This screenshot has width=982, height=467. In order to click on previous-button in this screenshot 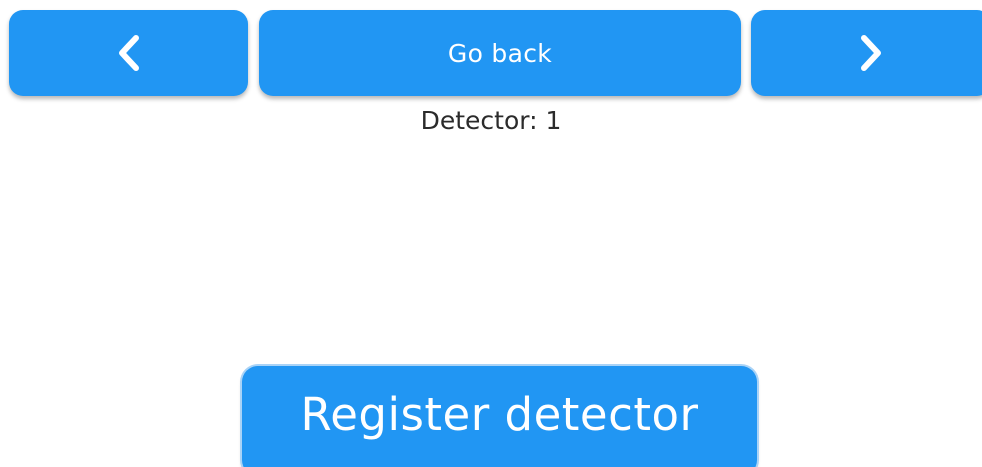, I will do `click(128, 53)`.